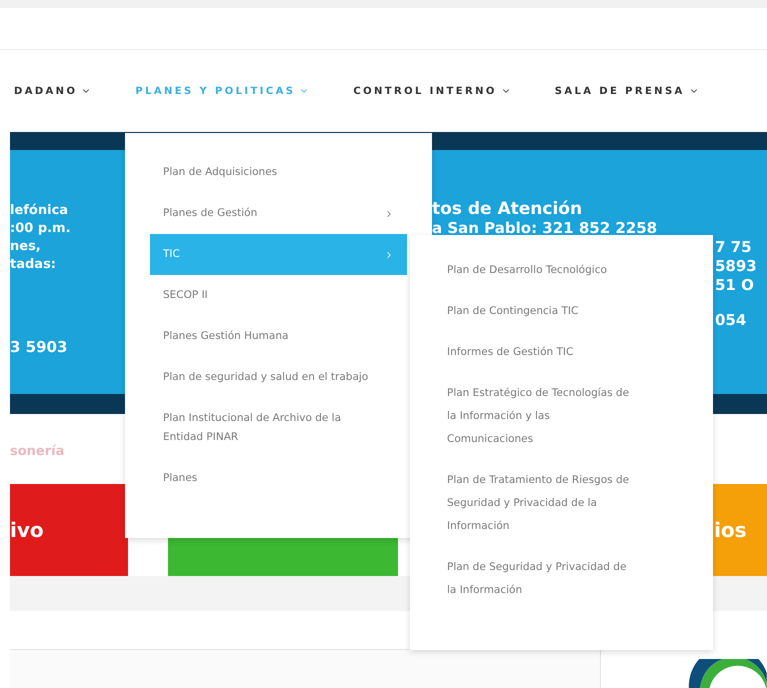  Describe the element at coordinates (626, 91) in the screenshot. I see `nav-link: SALA DE PRENSA` at that location.